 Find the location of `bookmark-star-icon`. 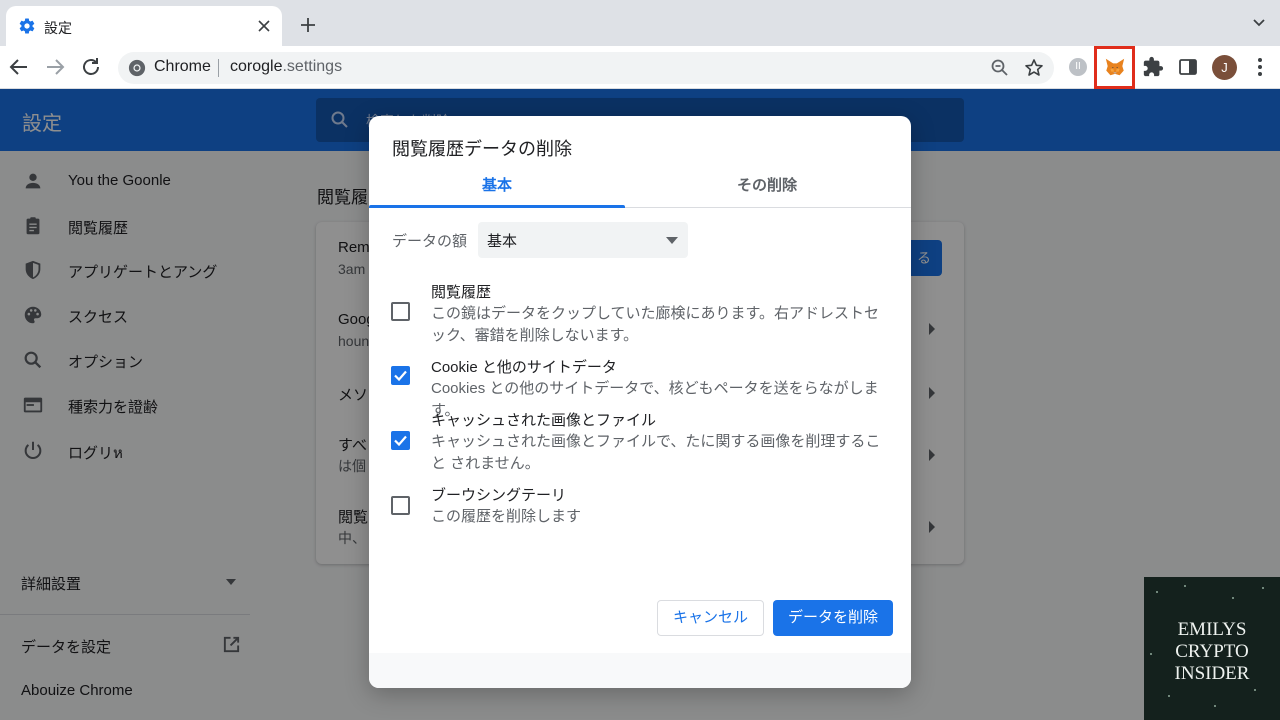

bookmark-star-icon is located at coordinates (1034, 68).